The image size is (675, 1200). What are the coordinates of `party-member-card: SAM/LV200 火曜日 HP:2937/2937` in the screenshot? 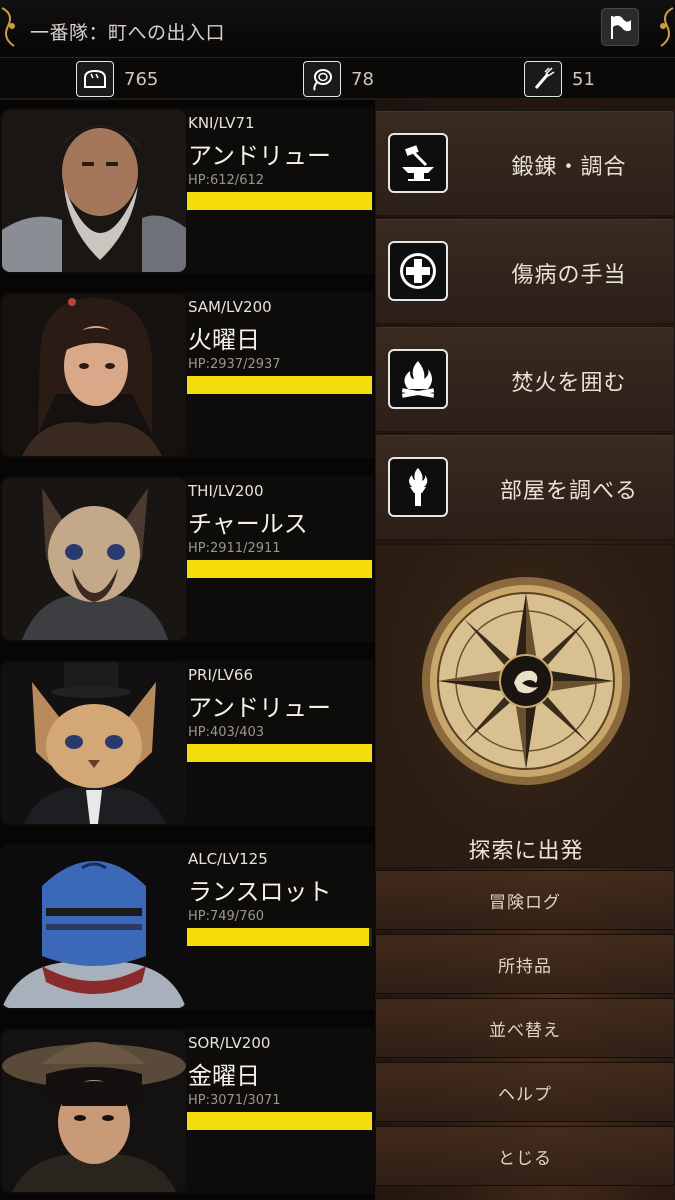 It's located at (187, 375).